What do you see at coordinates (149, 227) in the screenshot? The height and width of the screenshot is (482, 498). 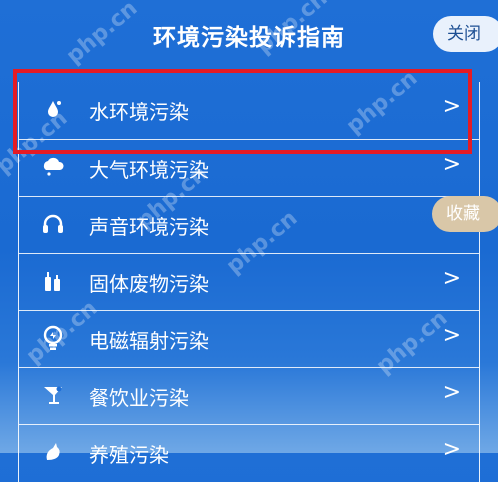 I see `list-item-label: 声音环境污染` at bounding box center [149, 227].